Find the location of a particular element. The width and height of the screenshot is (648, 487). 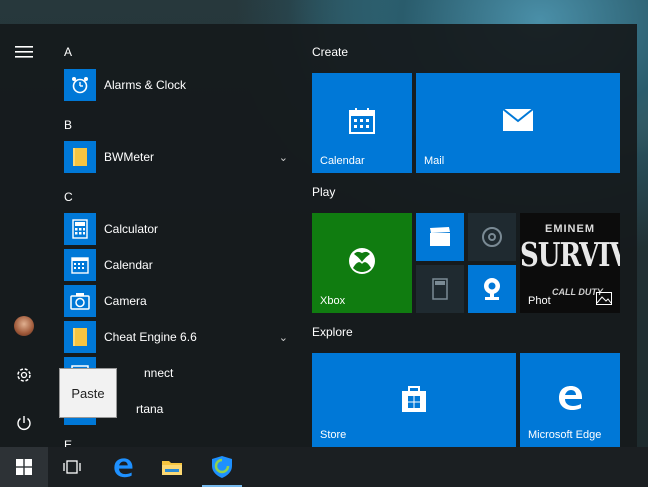

tile-photos: EMINEM SURVIVAL CALL DUTY Phot is located at coordinates (570, 263).